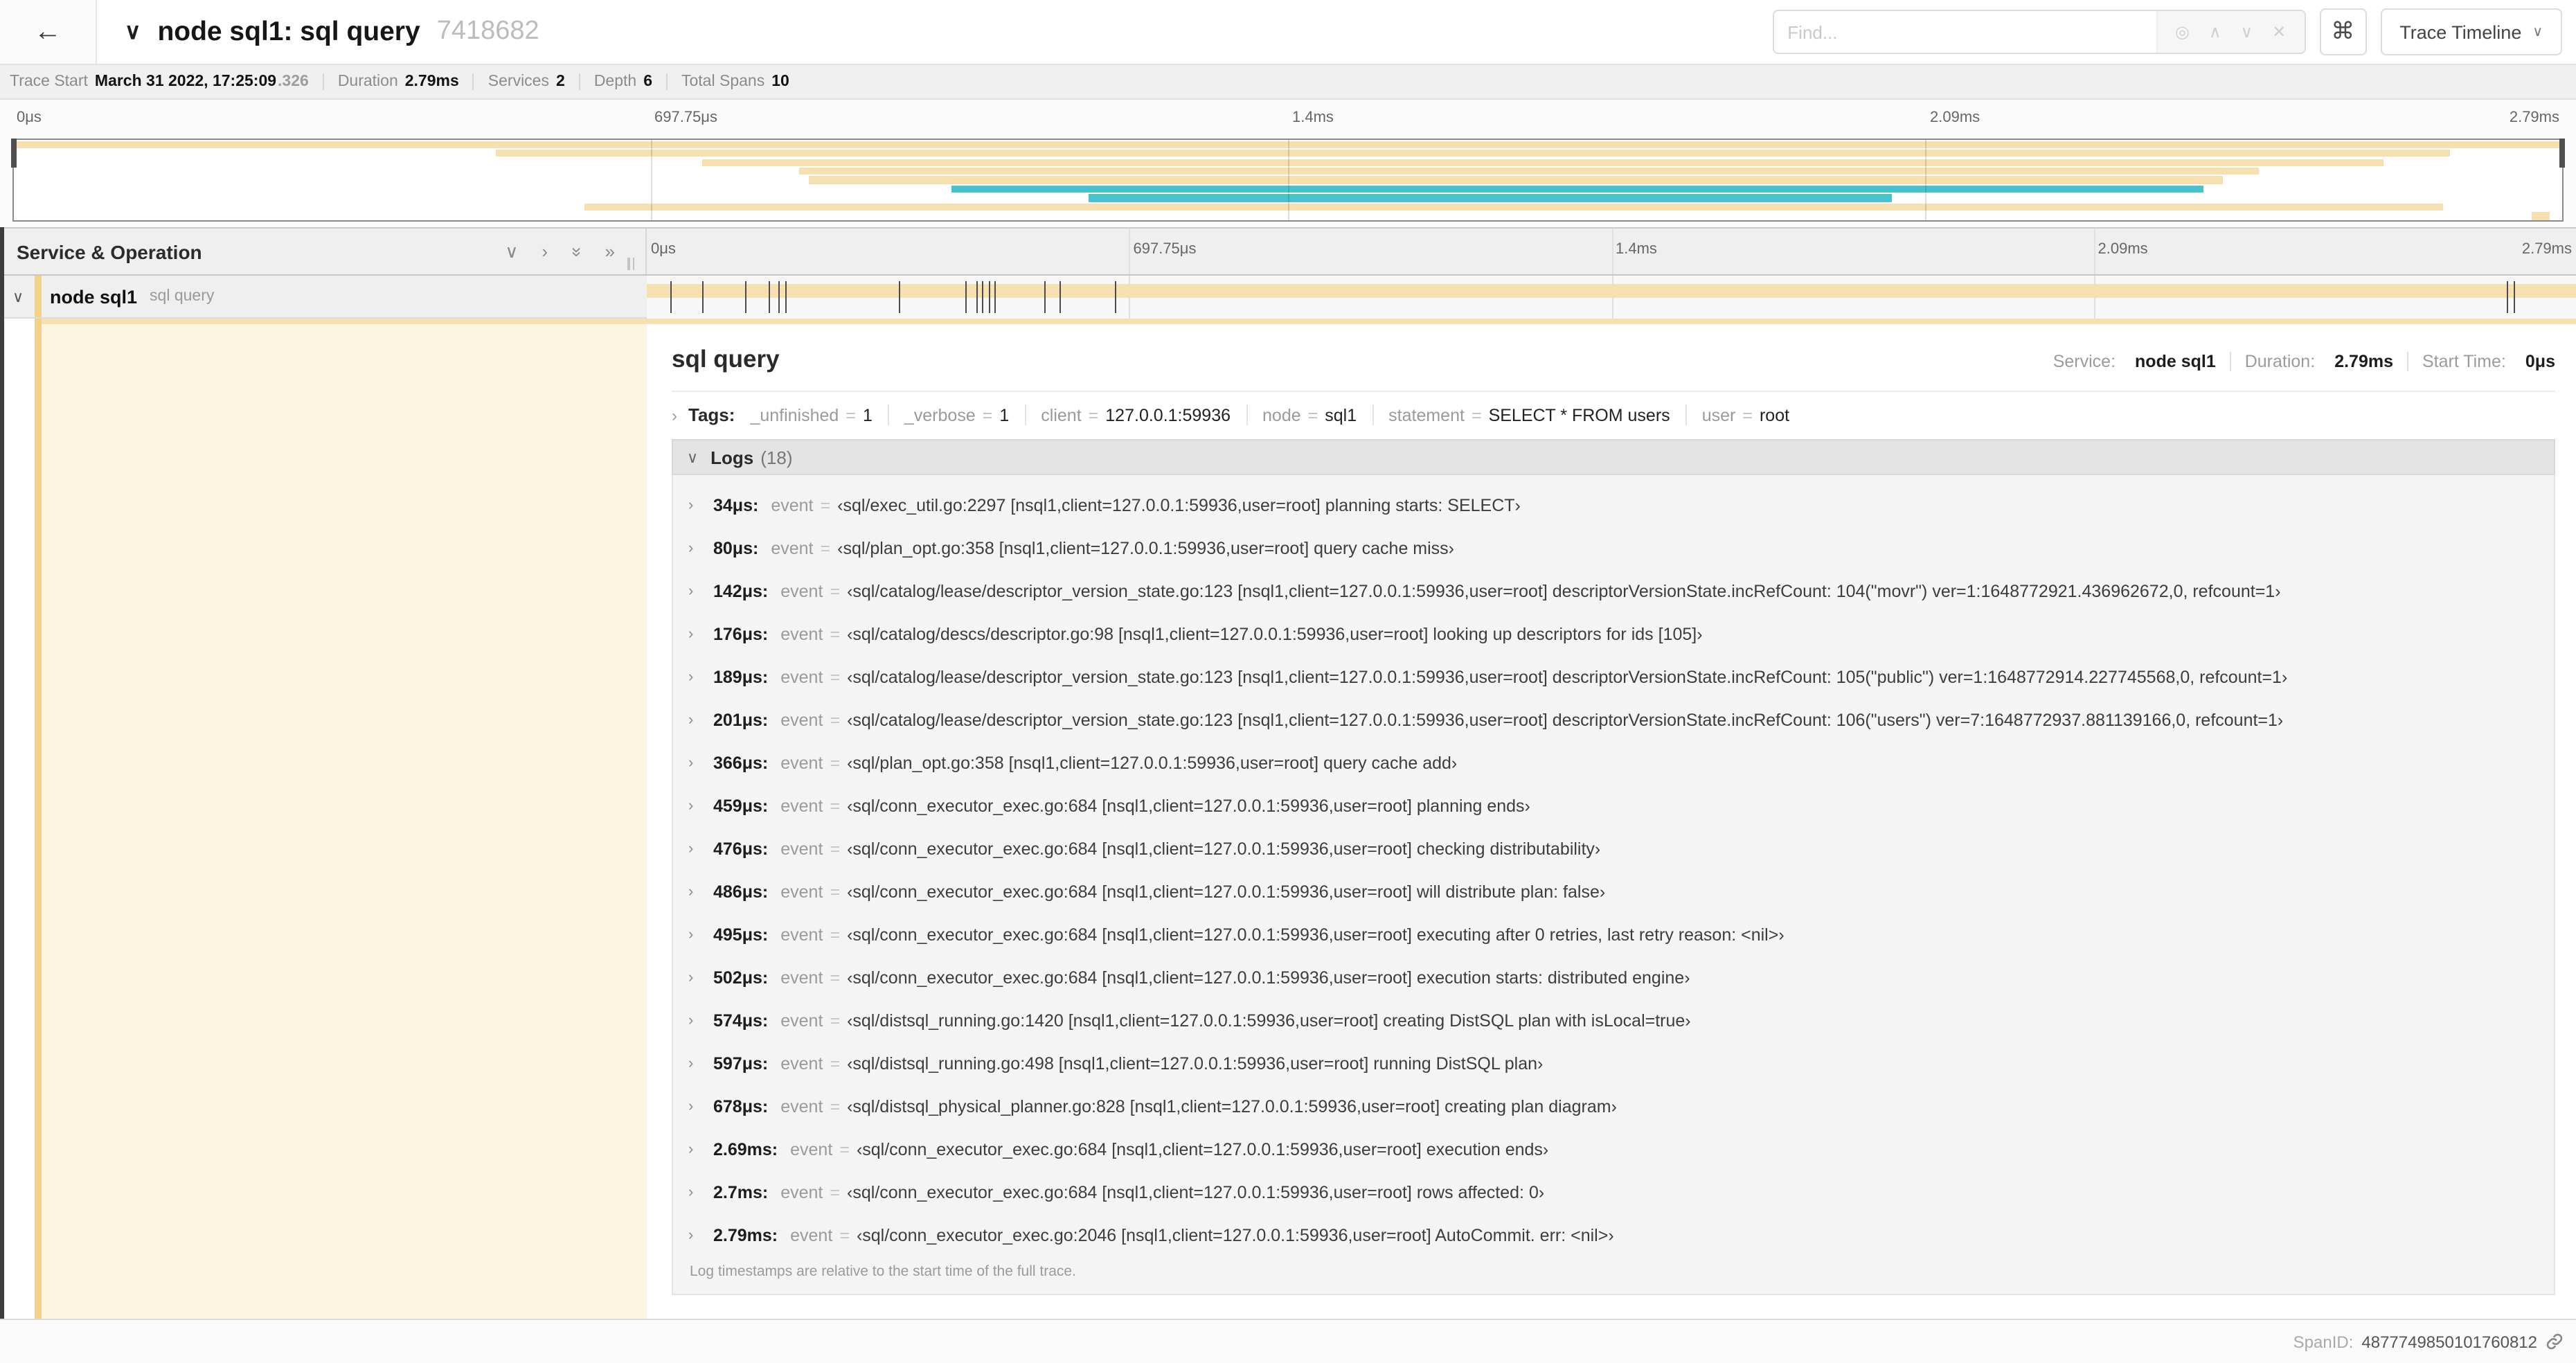  I want to click on link-icon, so click(2555, 1342).